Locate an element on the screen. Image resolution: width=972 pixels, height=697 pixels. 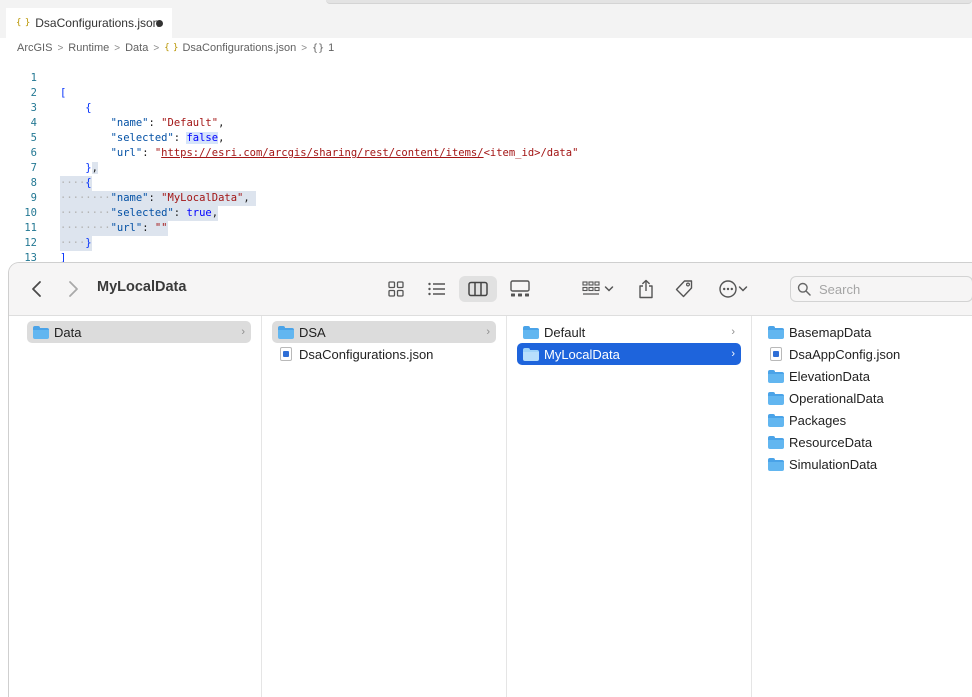
item-label: DsaConfigurations.json is located at coordinates (366, 354).